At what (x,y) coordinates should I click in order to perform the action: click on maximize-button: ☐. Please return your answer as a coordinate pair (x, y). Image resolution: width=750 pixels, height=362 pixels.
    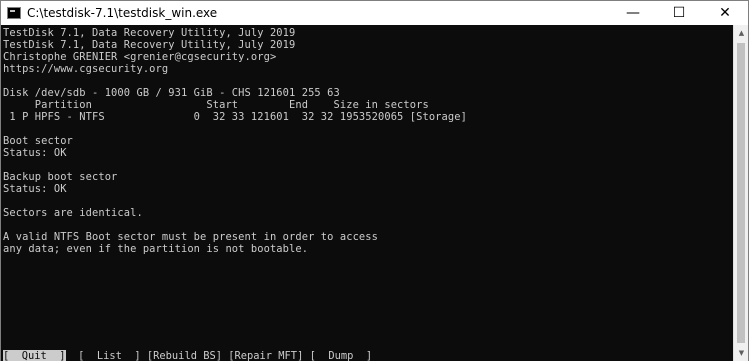
    Looking at the image, I should click on (679, 13).